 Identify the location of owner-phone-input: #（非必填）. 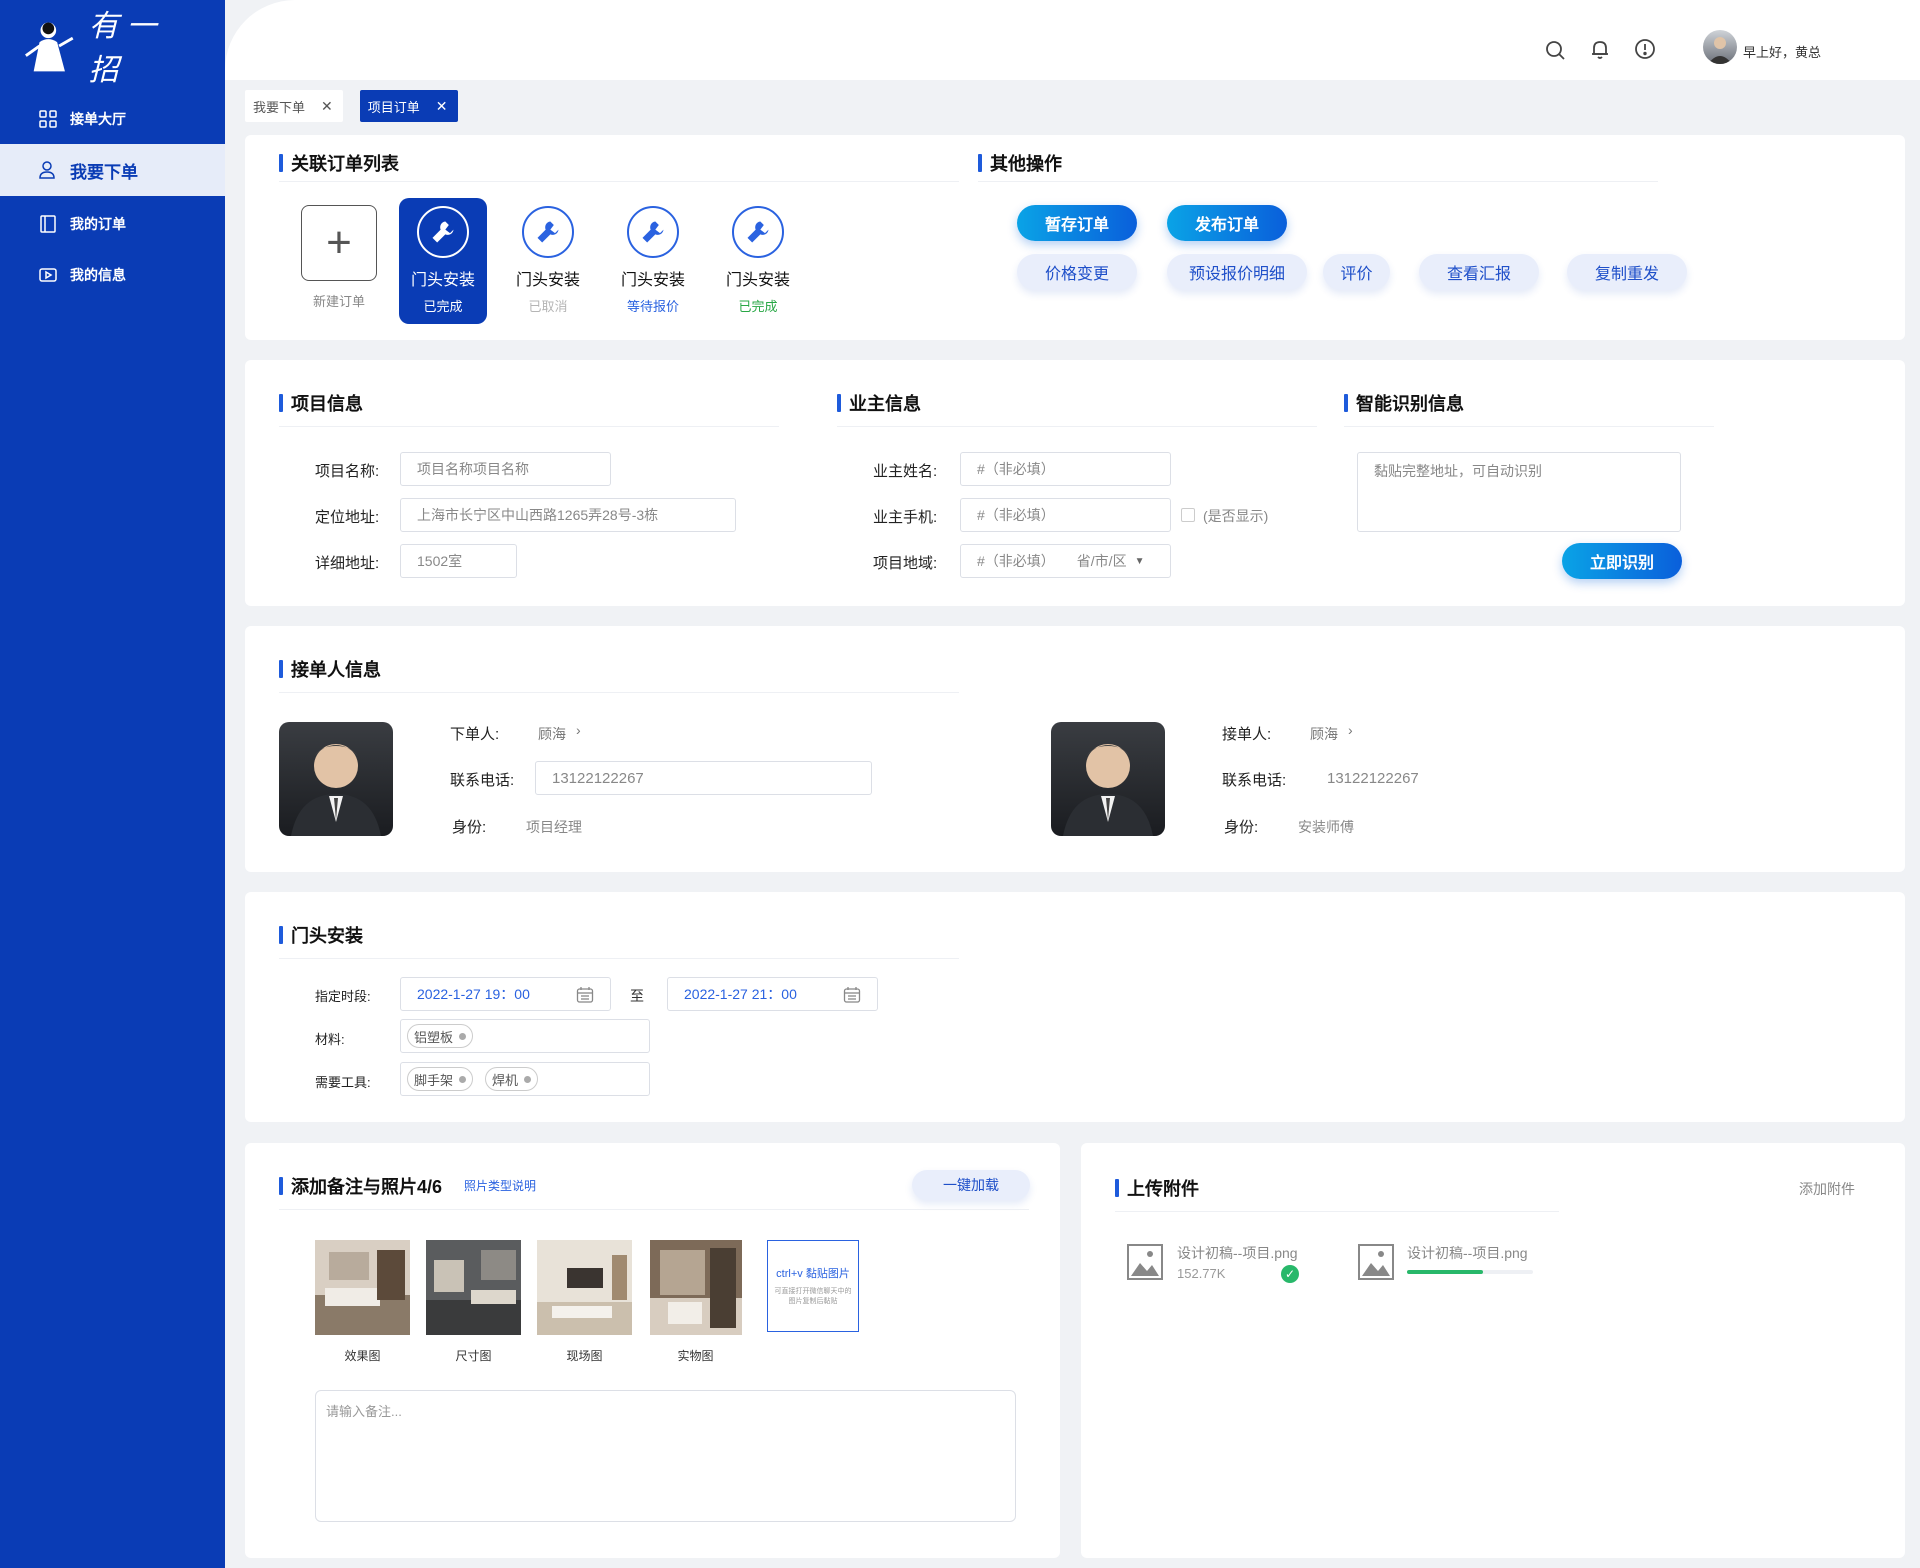
(1065, 515).